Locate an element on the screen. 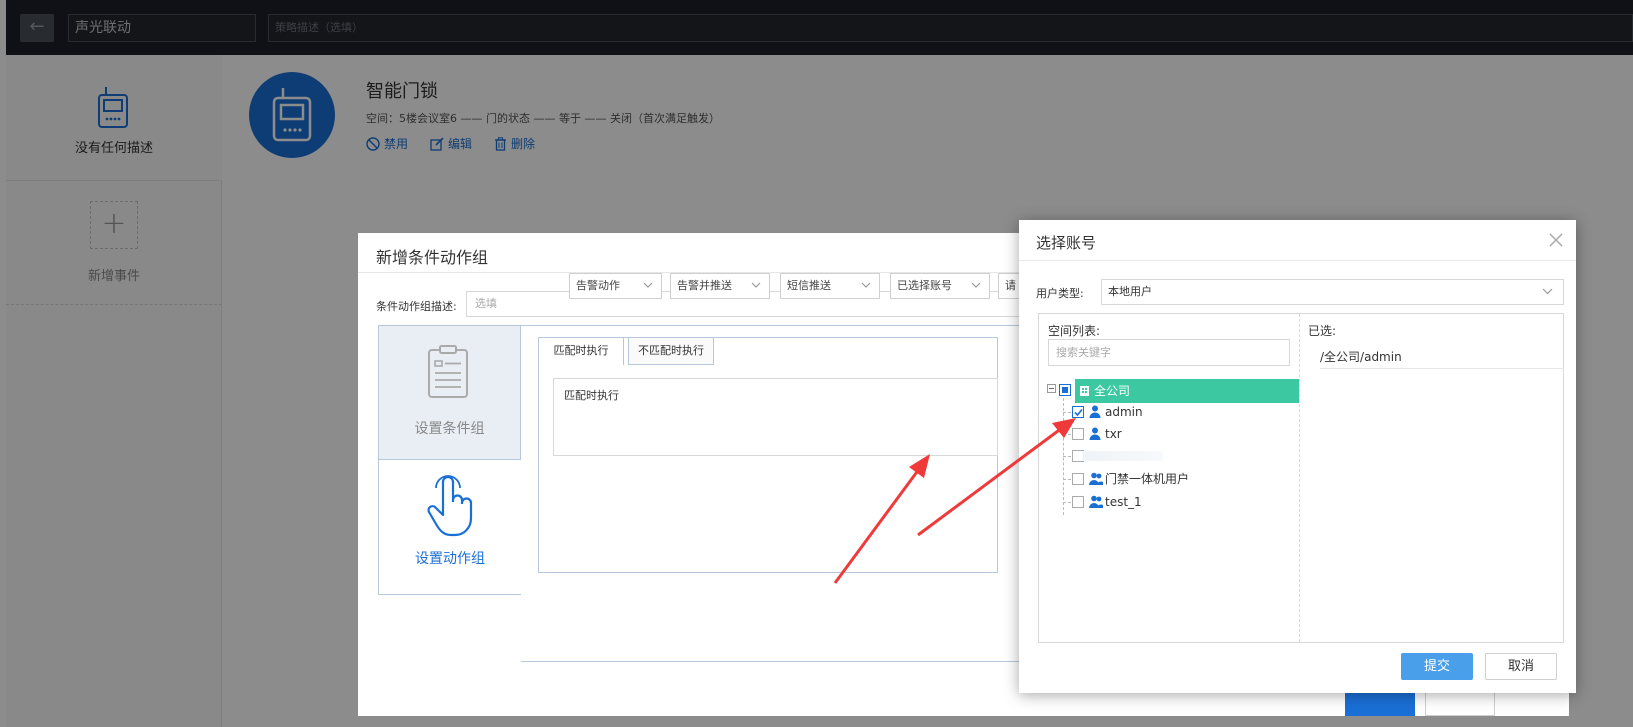 The height and width of the screenshot is (727, 1633). tree-node-label: 门禁一体机用户 is located at coordinates (1147, 479).